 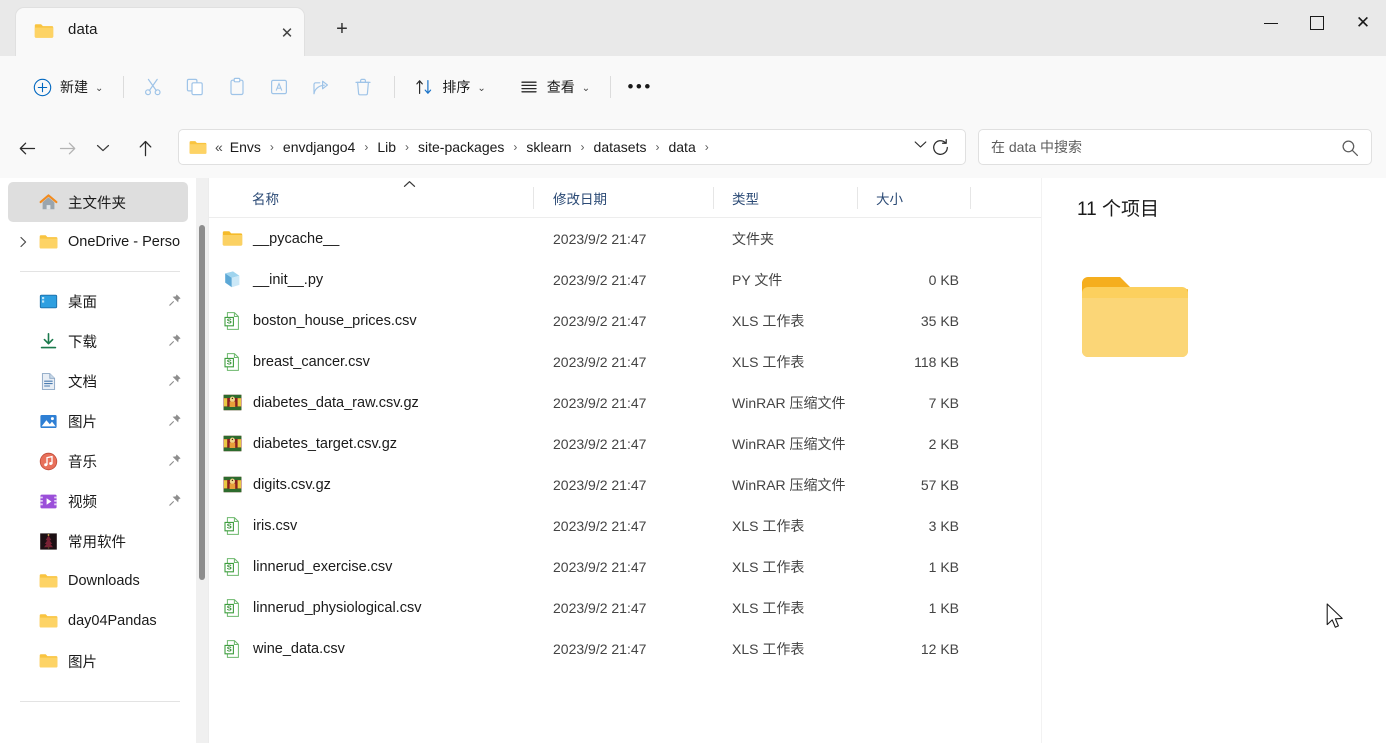 I want to click on sidebar-item-onedrive: OneDrive - Perso, so click(x=98, y=242).